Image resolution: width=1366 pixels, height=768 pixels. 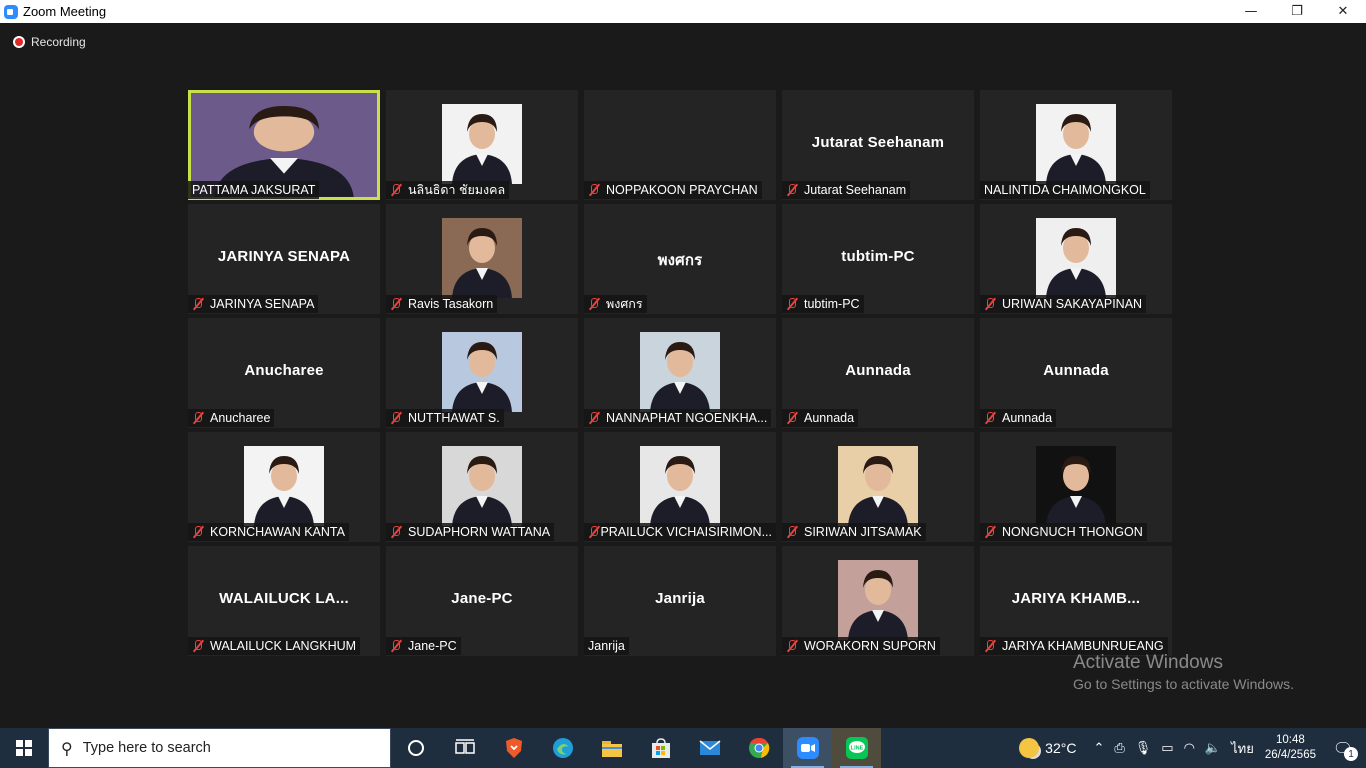 I want to click on participant-tile: NUTTHAWAT S., so click(x=482, y=373).